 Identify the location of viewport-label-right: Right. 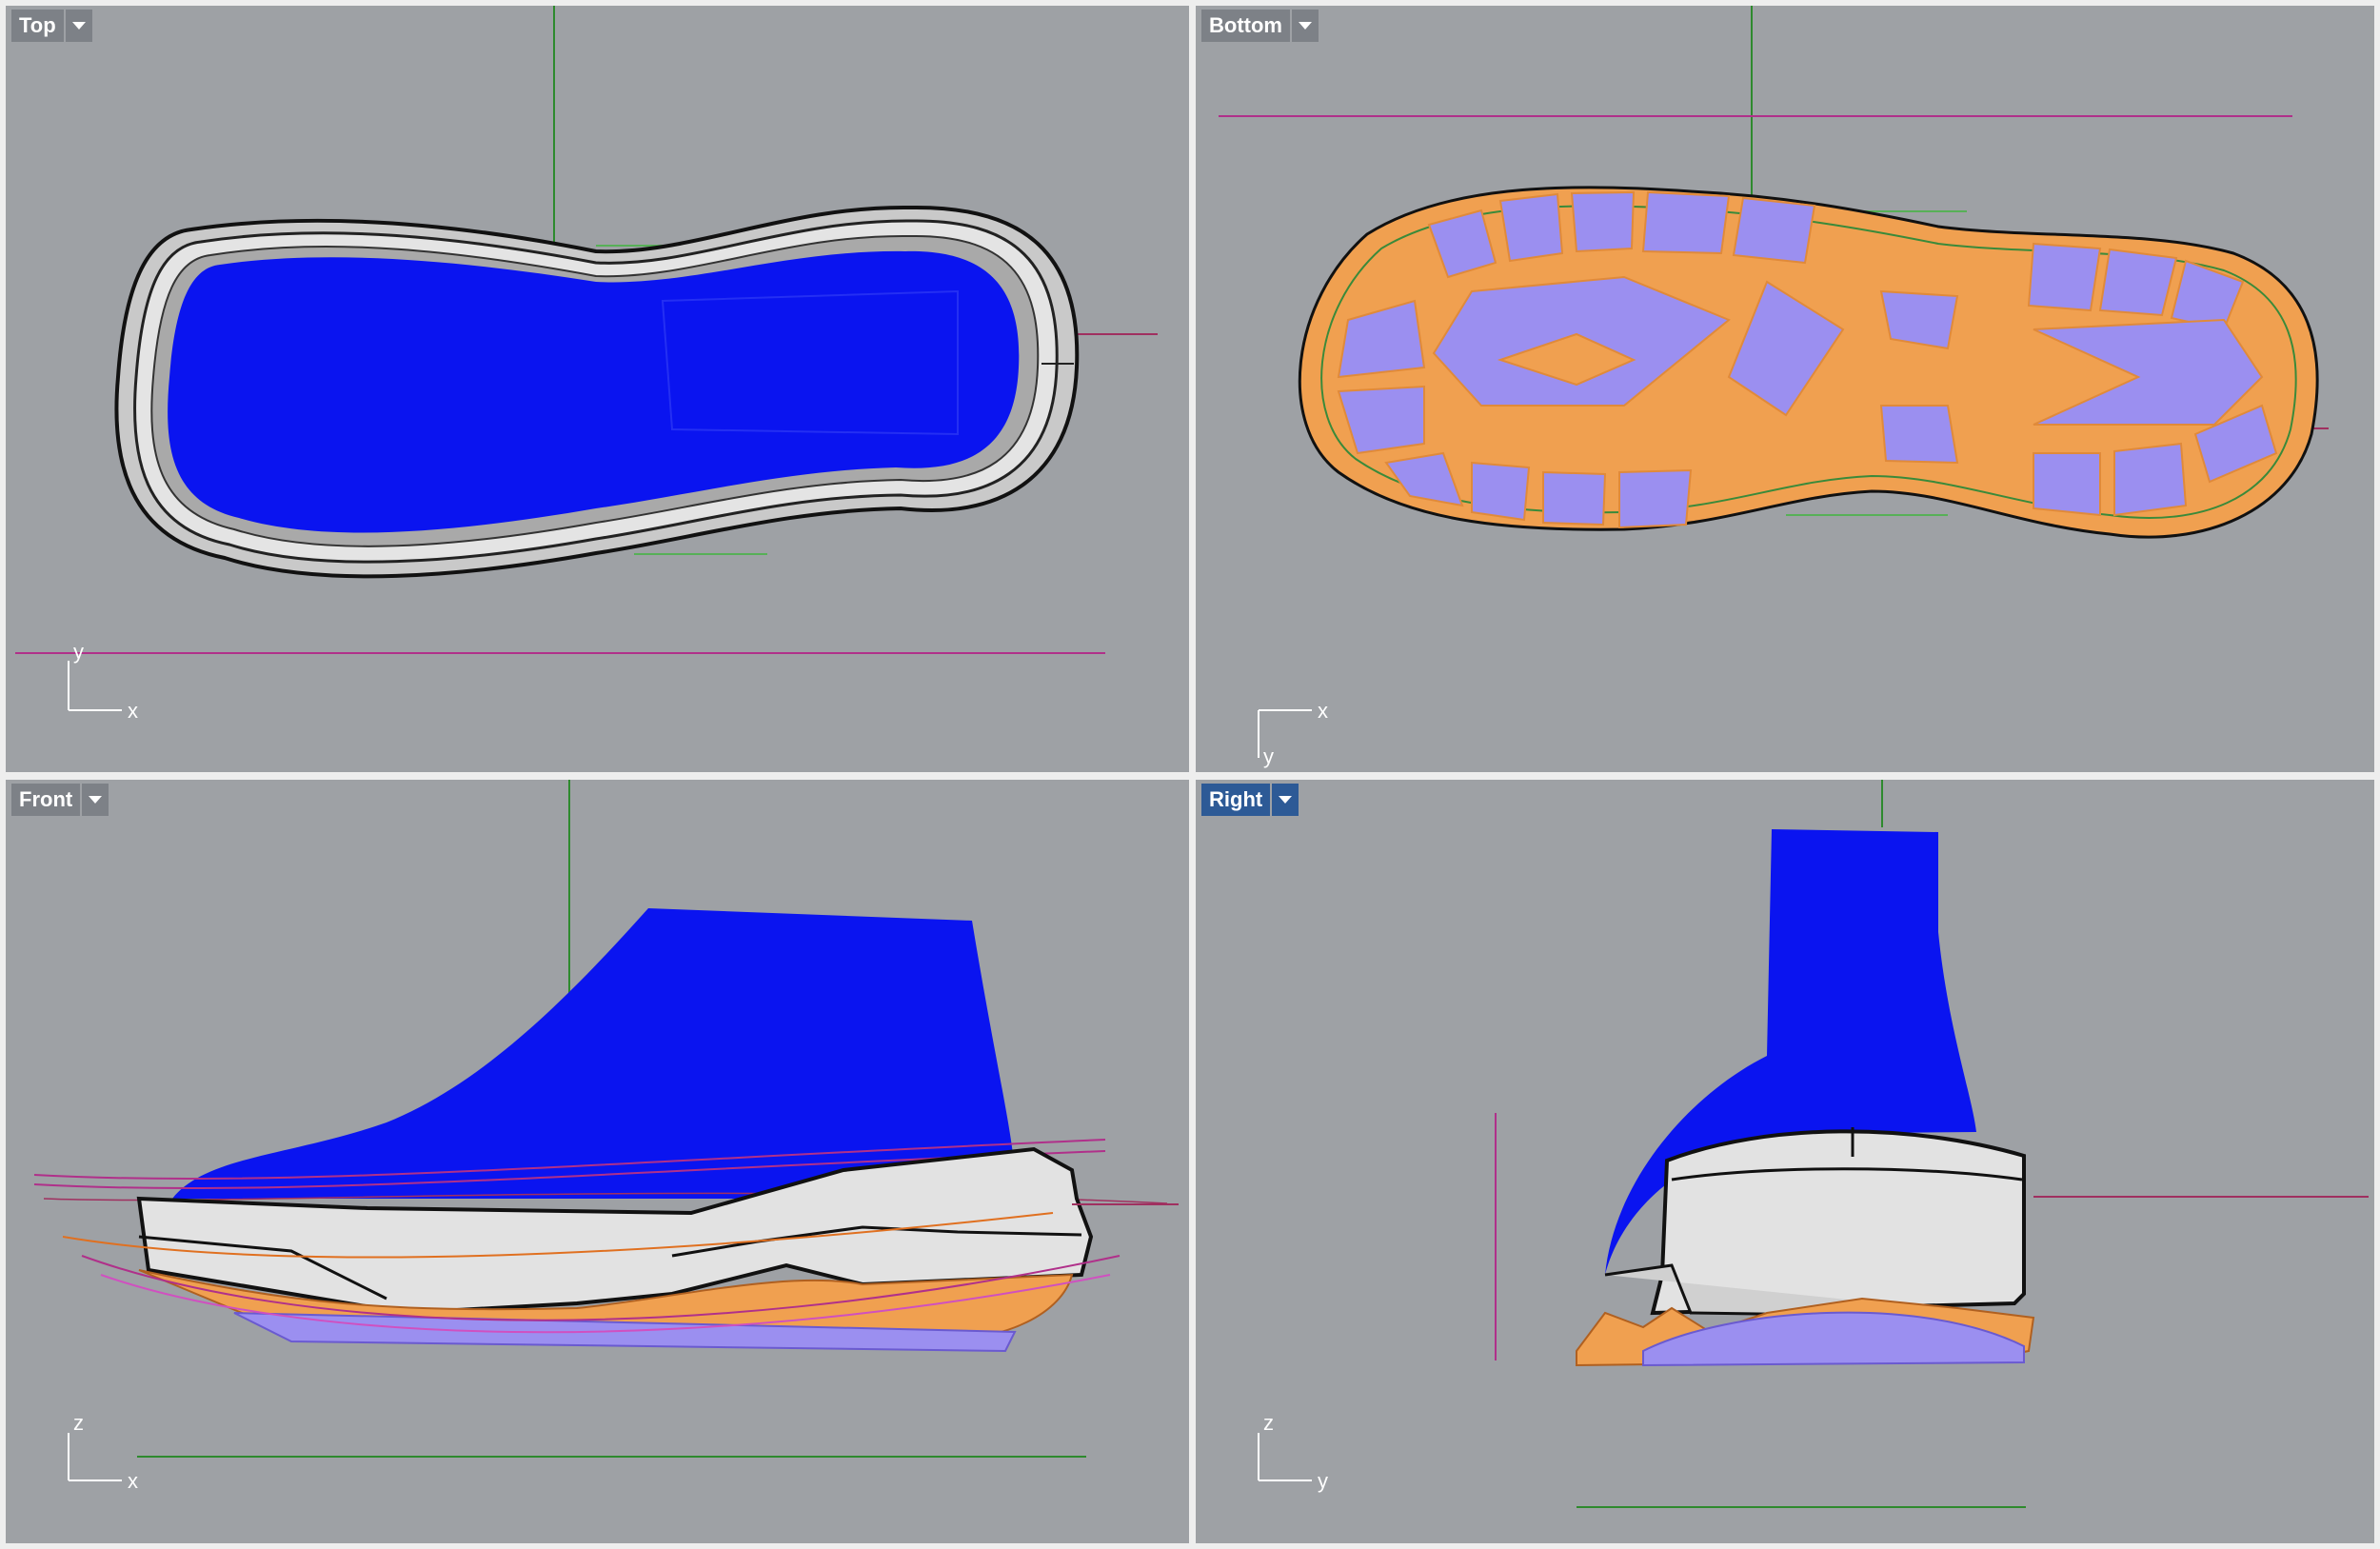
(1250, 800).